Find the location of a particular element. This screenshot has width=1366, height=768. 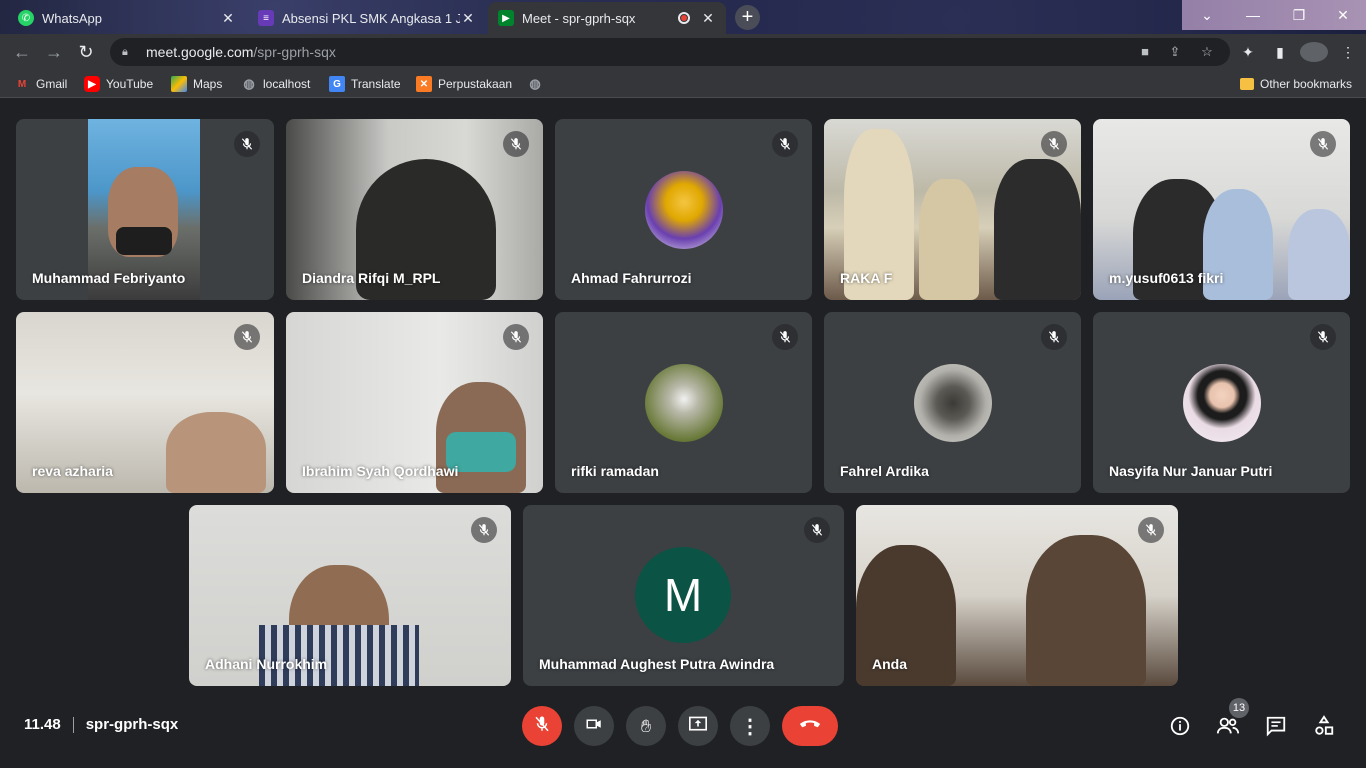

bookmark-perpustakaan: ✕ Perpustakaan is located at coordinates (464, 84).